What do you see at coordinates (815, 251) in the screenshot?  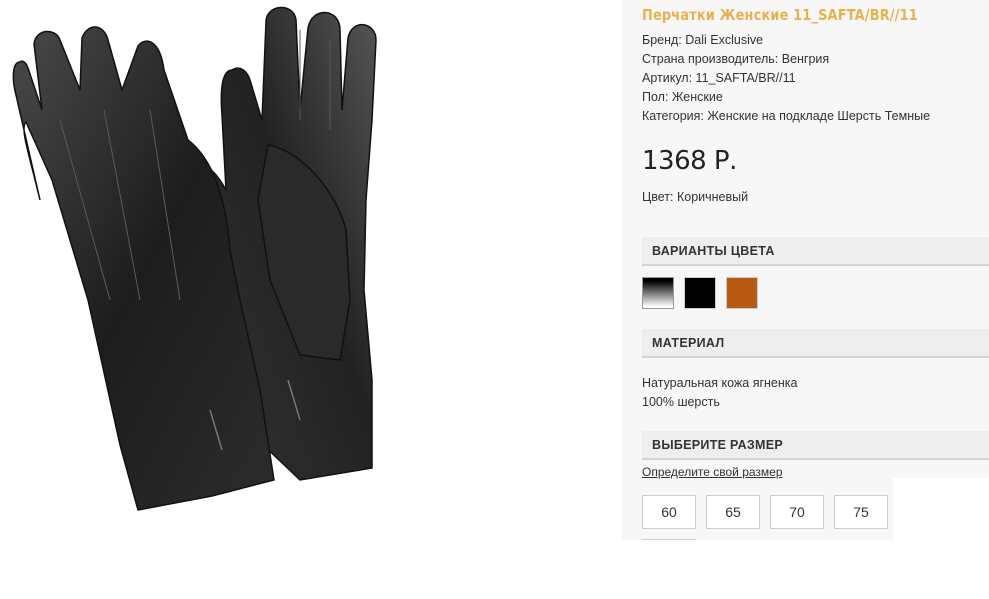 I see `color-variants-header: ВАРИАНТЫ ЦВЕТА` at bounding box center [815, 251].